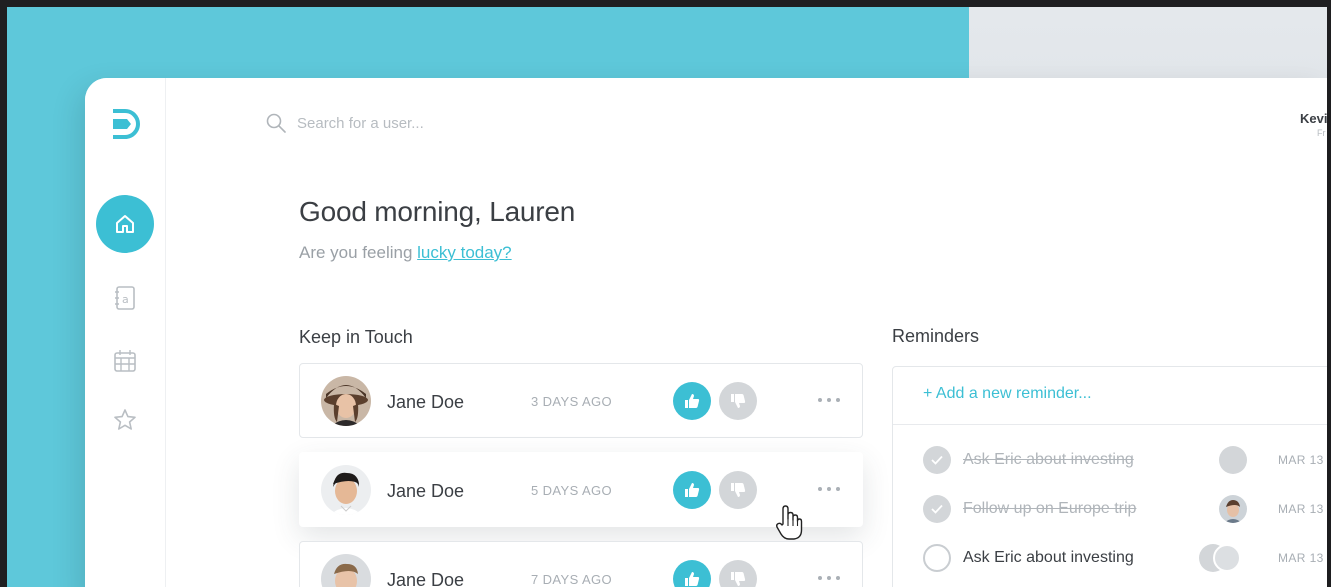 This screenshot has width=1331, height=587. Describe the element at coordinates (572, 579) in the screenshot. I see `contact-last-seen: 7 DAYS AGO` at that location.